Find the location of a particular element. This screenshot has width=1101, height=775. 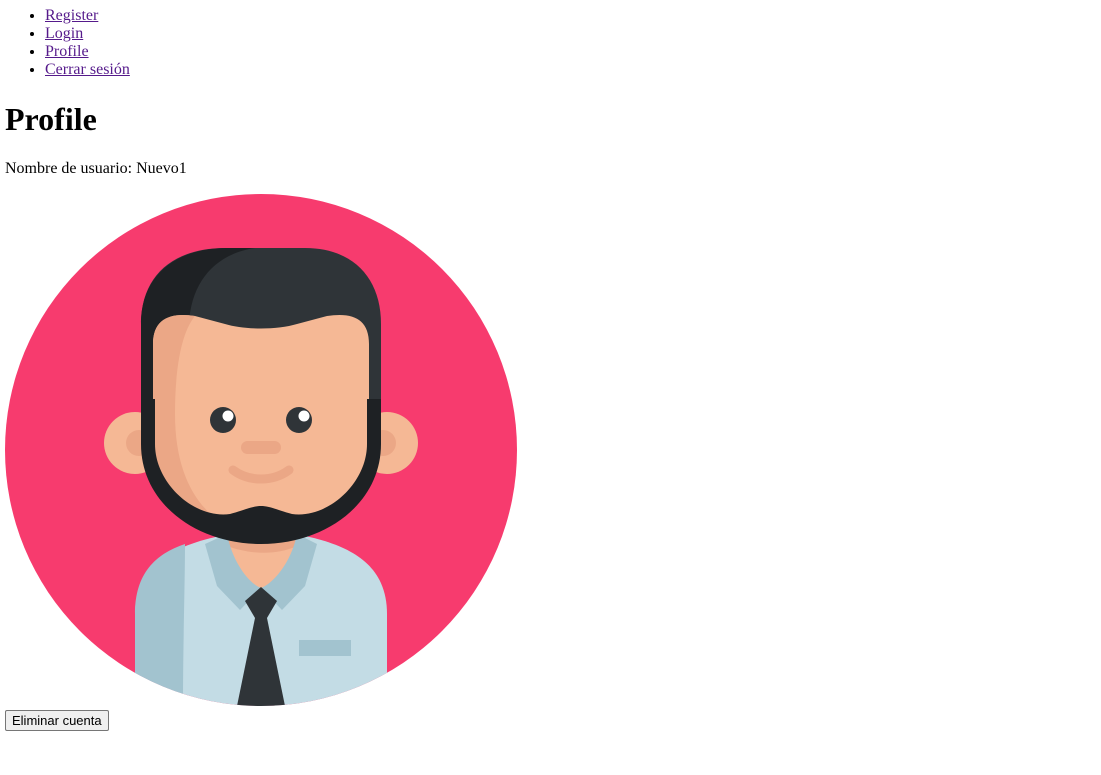

register-link: Register is located at coordinates (71, 15).